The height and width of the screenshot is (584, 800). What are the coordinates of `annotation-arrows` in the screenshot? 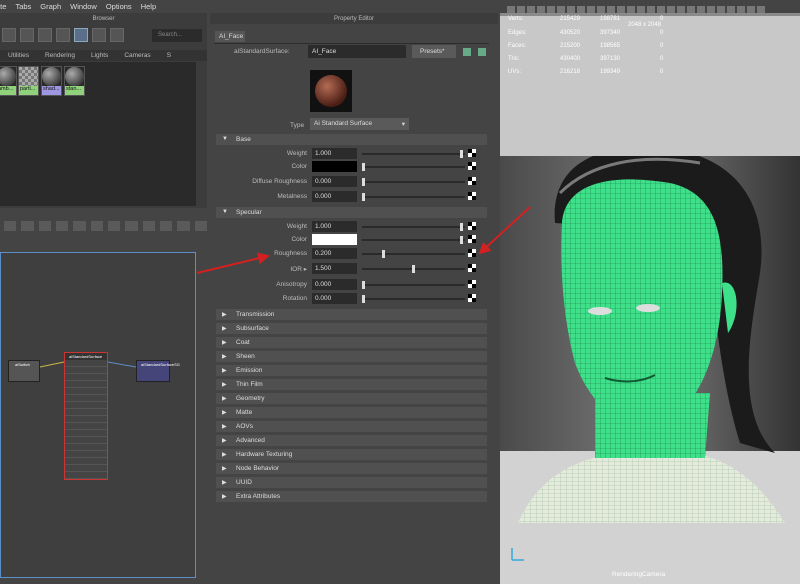 It's located at (363, 240).